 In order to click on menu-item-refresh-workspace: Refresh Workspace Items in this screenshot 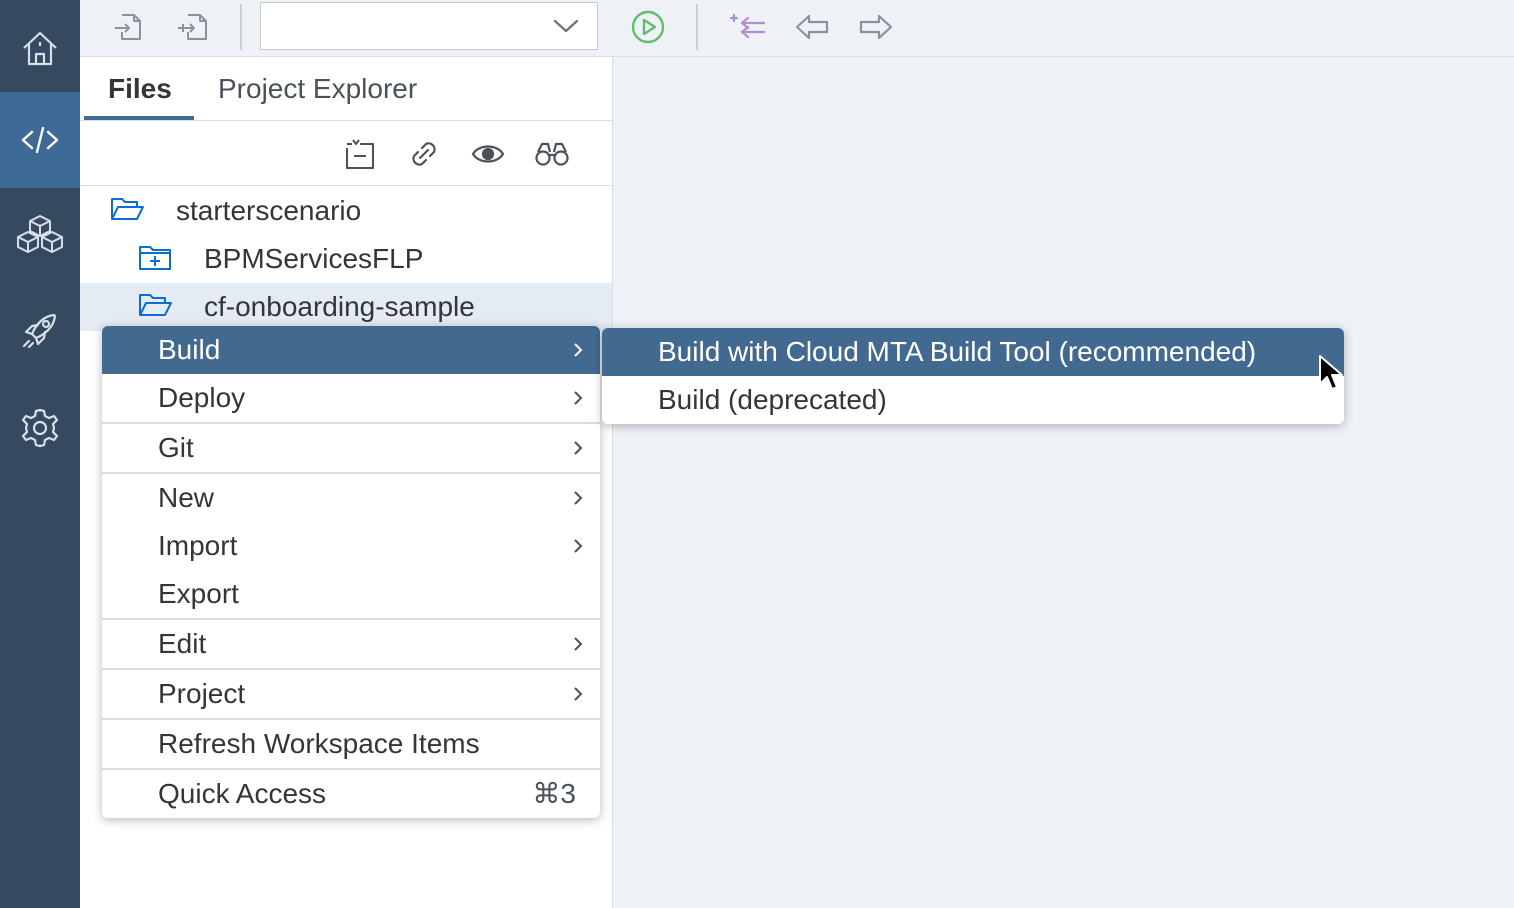, I will do `click(351, 744)`.